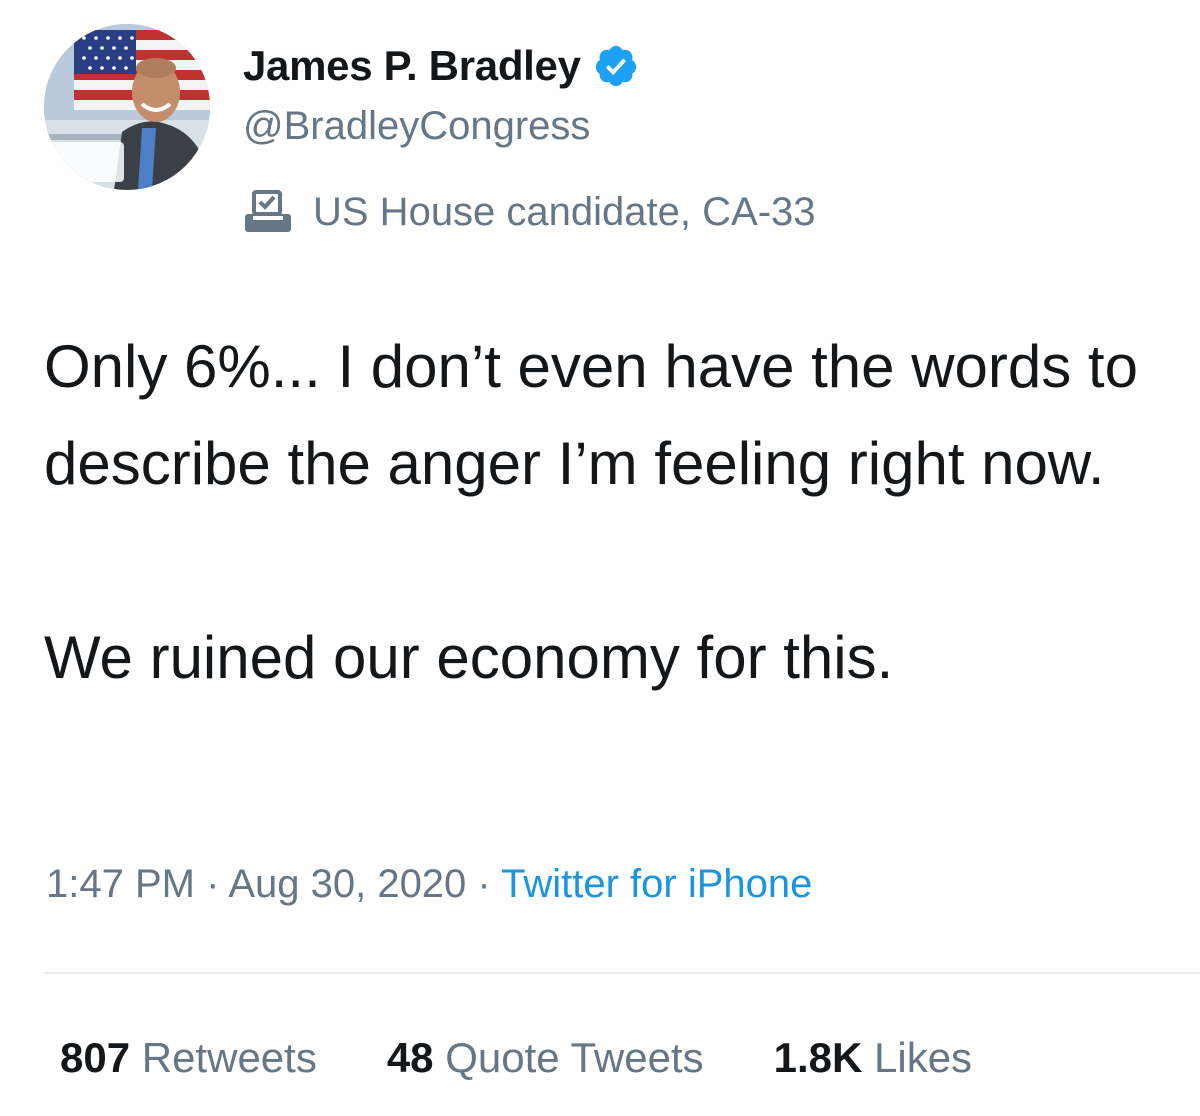 The width and height of the screenshot is (1200, 1116). I want to click on author-affiliation-label: US House candidate, CA-33, so click(529, 212).